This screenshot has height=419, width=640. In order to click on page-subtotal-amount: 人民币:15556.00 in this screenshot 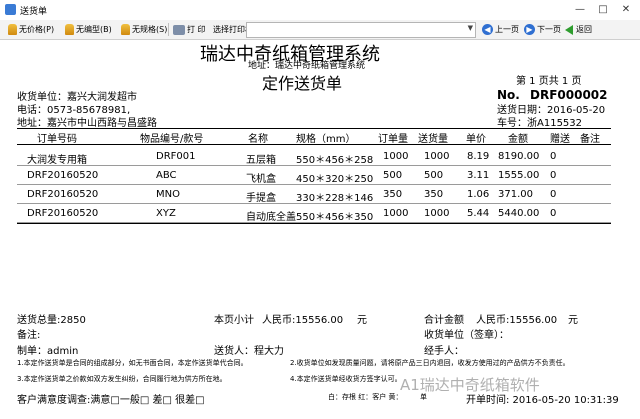, I will do `click(303, 320)`.